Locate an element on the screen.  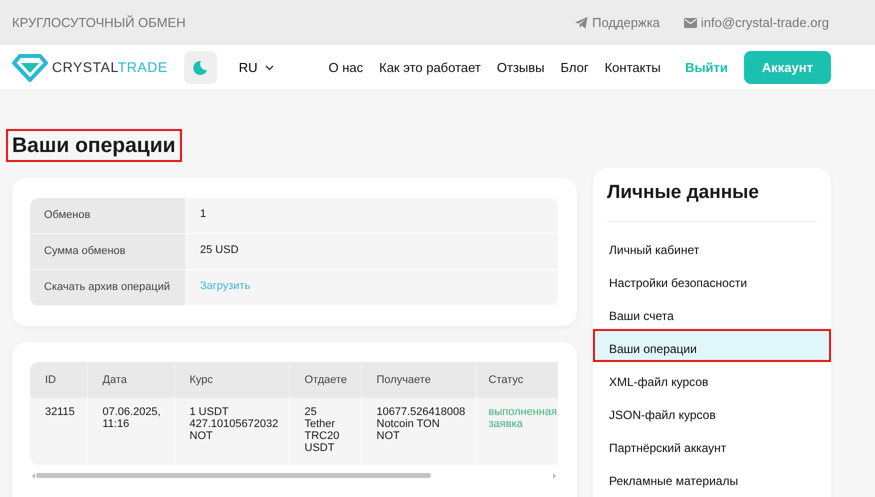
column-header: Дата is located at coordinates (130, 380).